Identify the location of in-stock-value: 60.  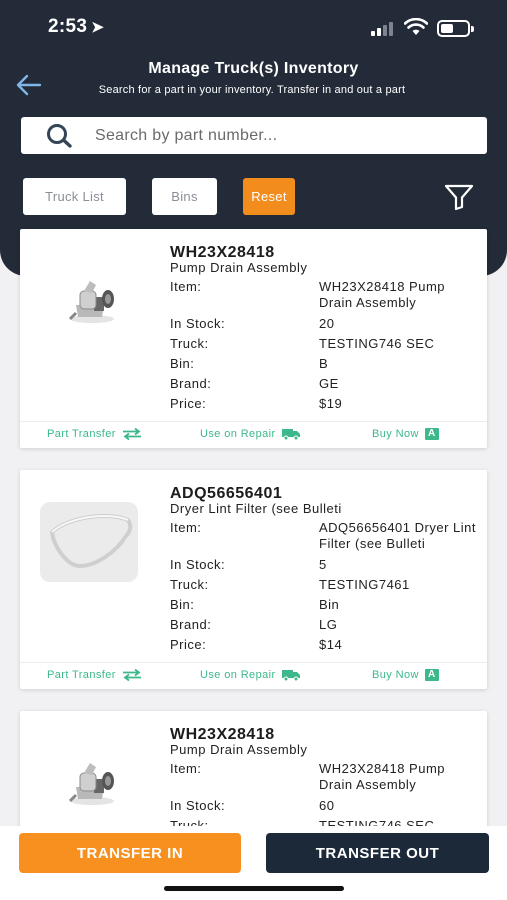
(327, 805).